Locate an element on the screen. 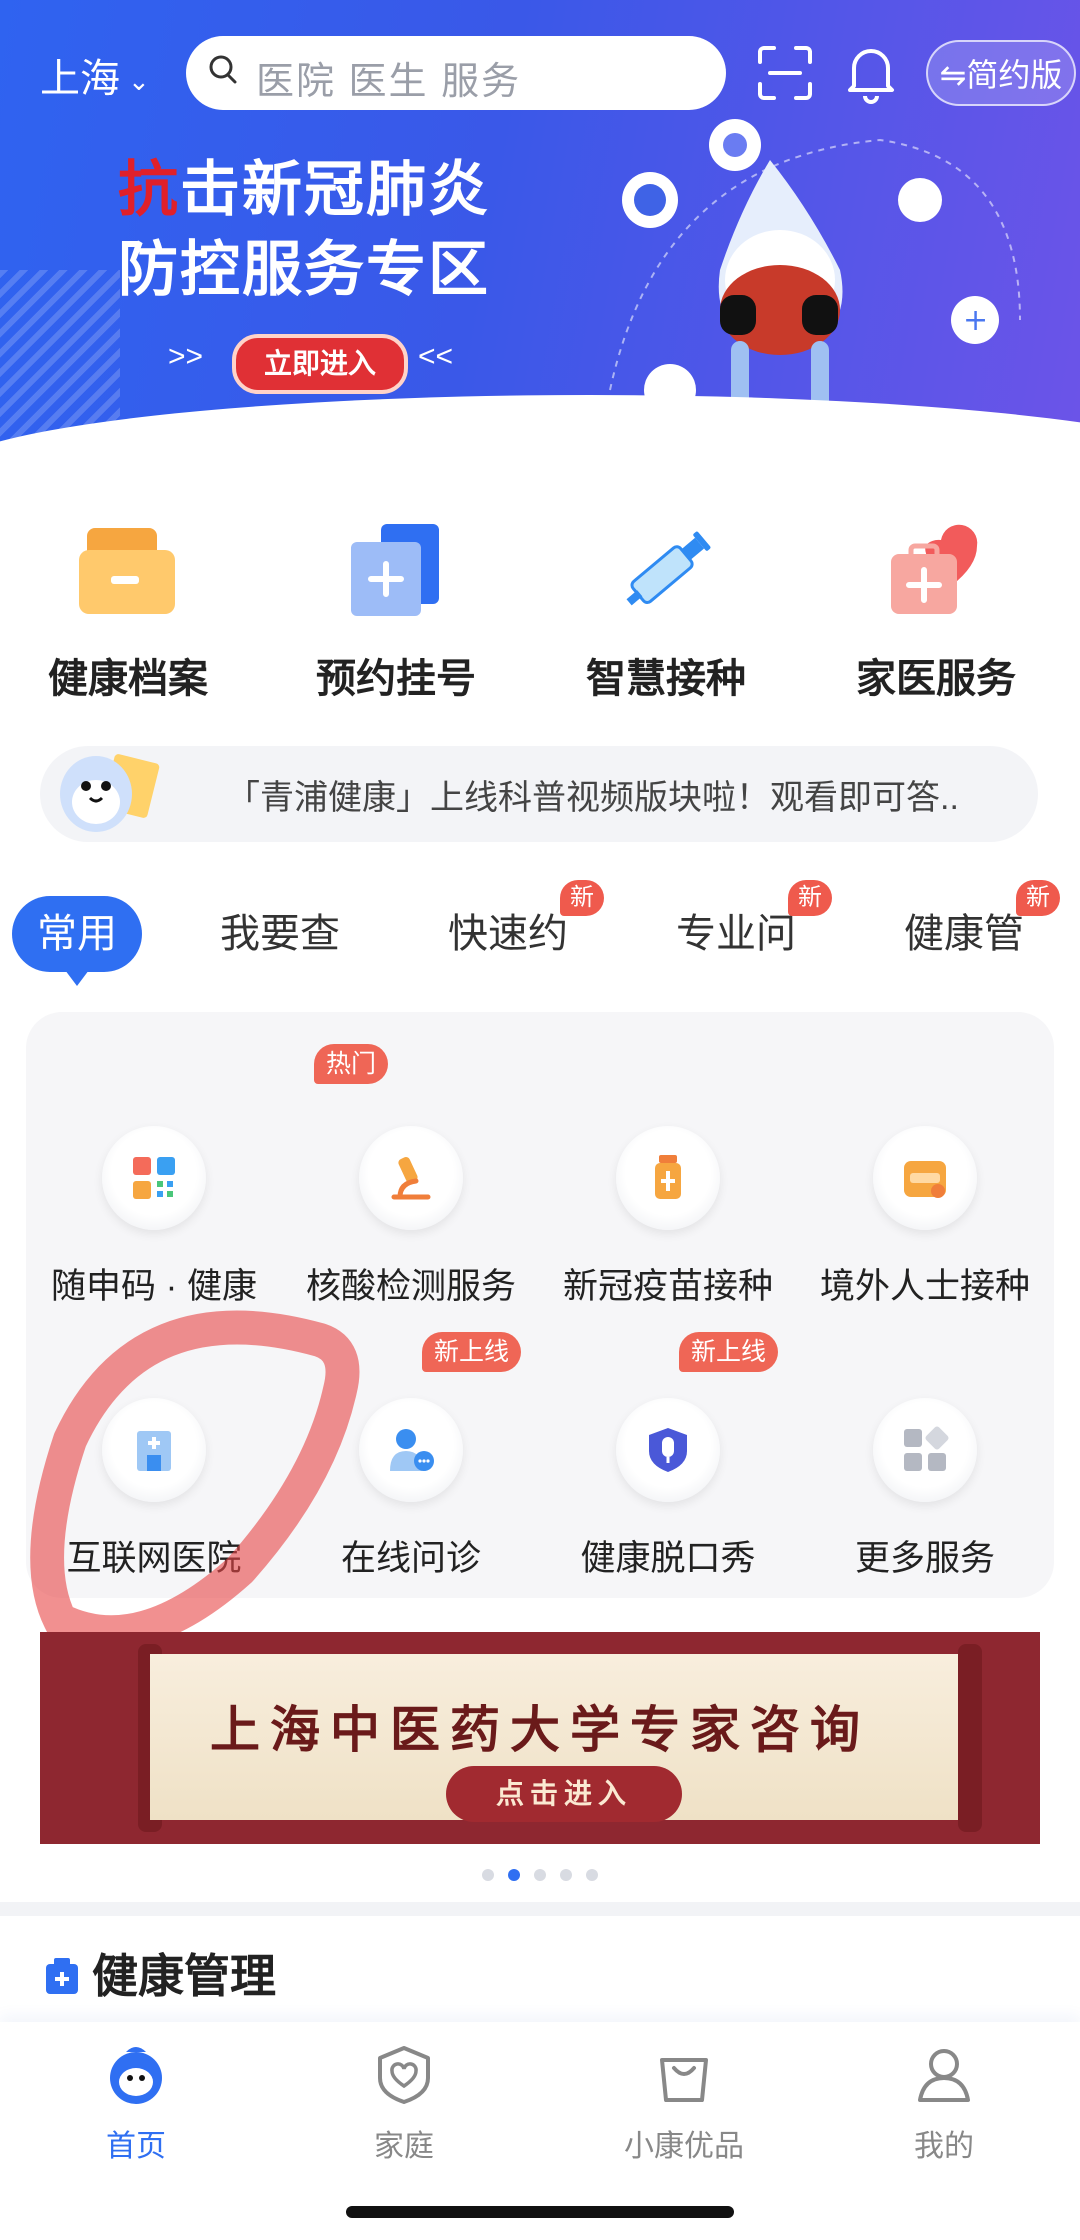  service-online-consult: 在线问诊 is located at coordinates (411, 1489).